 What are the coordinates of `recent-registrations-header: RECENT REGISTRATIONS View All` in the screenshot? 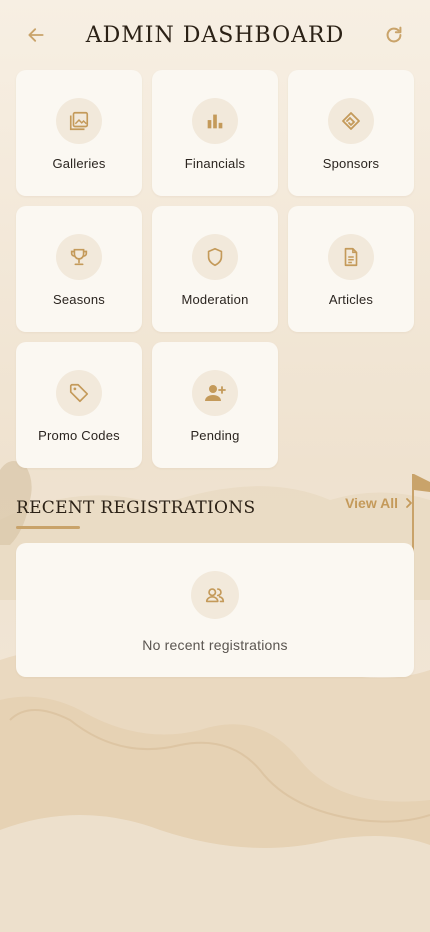 It's located at (215, 512).